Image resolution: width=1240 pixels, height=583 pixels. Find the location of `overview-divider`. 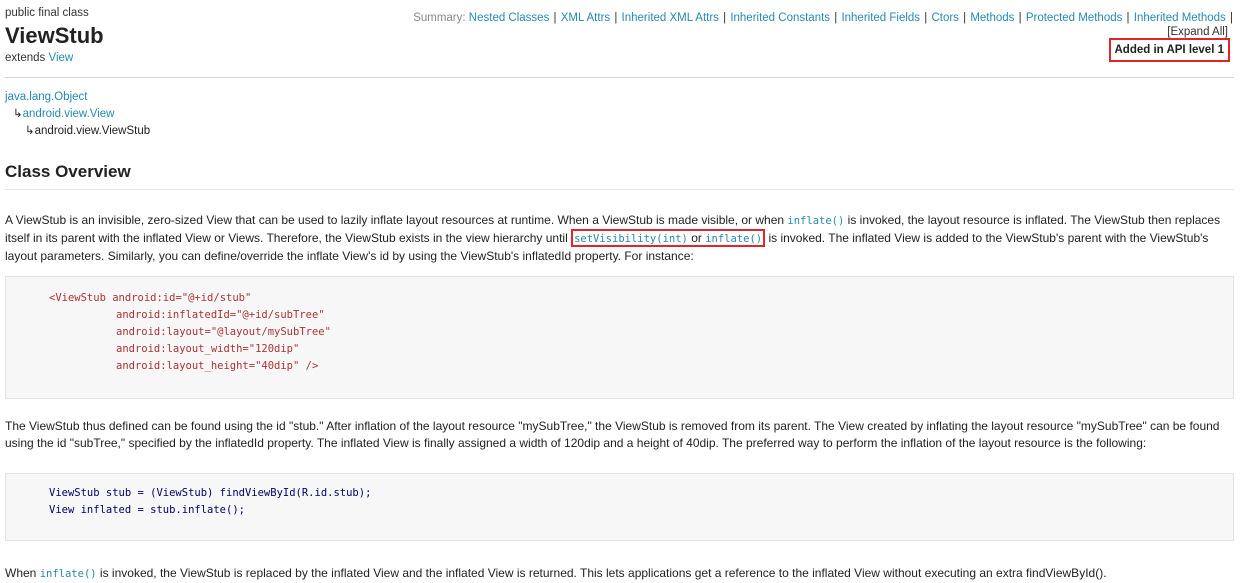

overview-divider is located at coordinates (619, 189).